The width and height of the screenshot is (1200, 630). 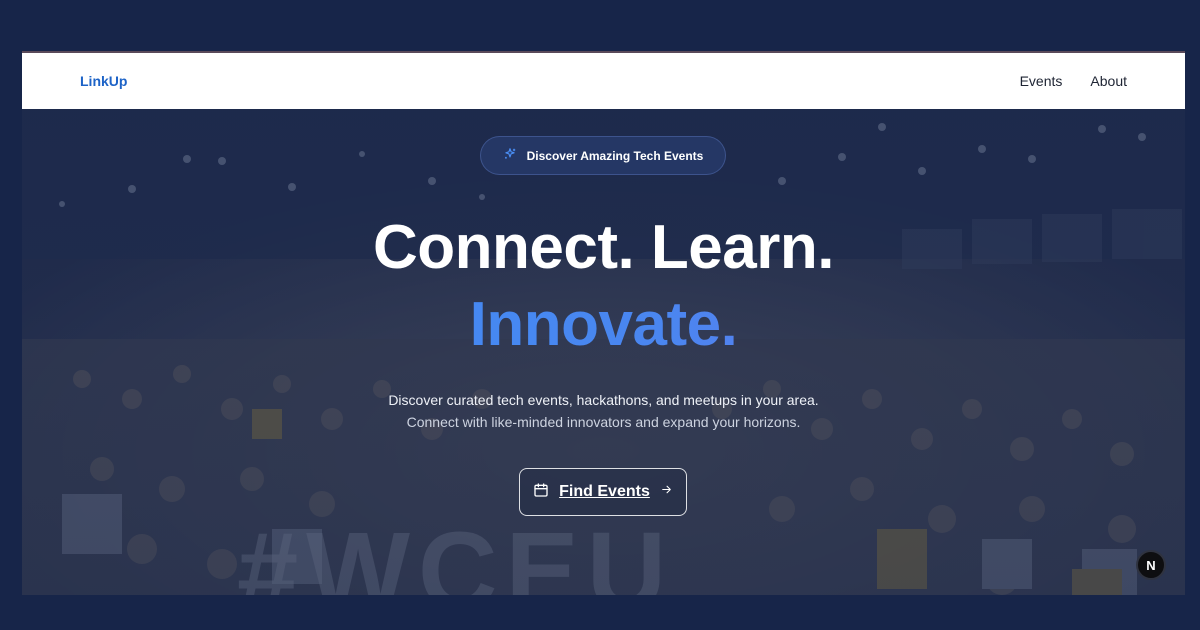 I want to click on calendar-icon, so click(x=541, y=492).